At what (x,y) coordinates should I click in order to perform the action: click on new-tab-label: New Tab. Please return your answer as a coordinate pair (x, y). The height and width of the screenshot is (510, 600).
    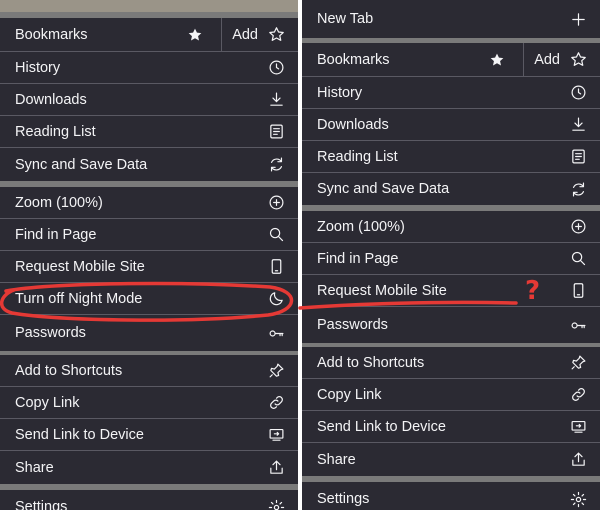
    Looking at the image, I should click on (345, 19).